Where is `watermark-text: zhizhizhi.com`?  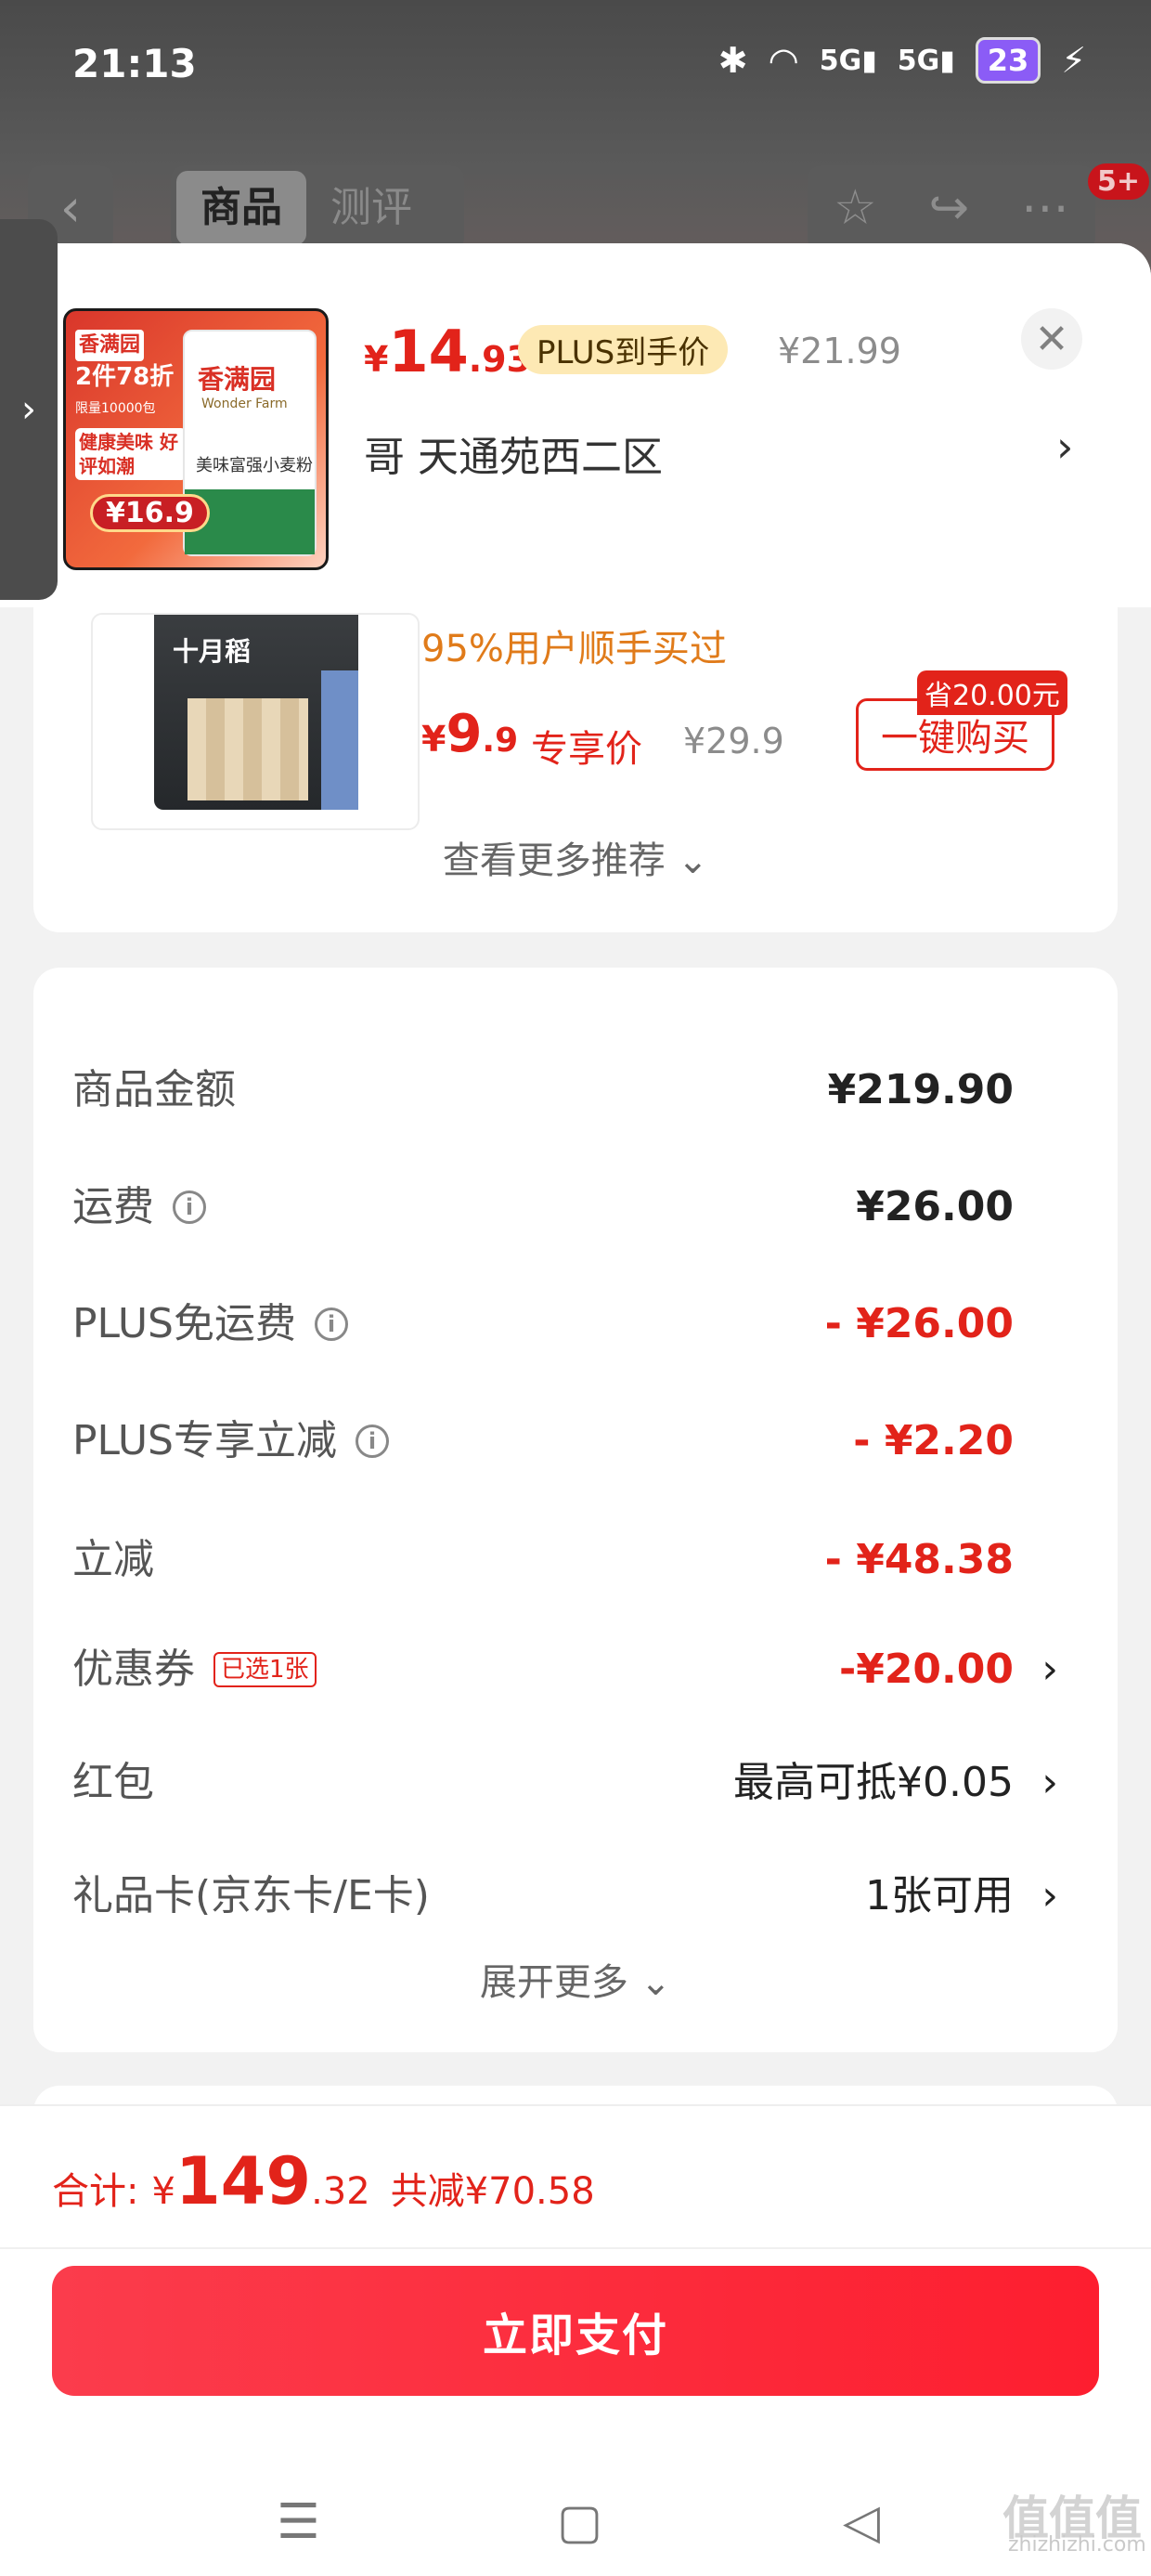 watermark-text: zhizhizhi.com is located at coordinates (1077, 2544).